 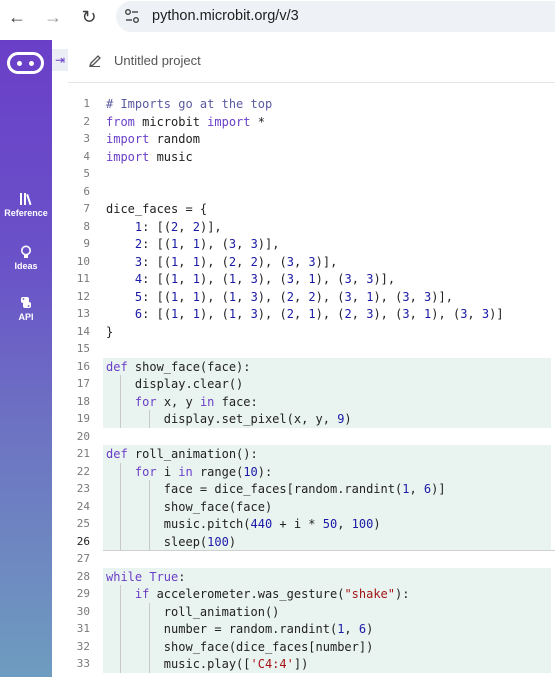 I want to click on python-icon, so click(x=26, y=302).